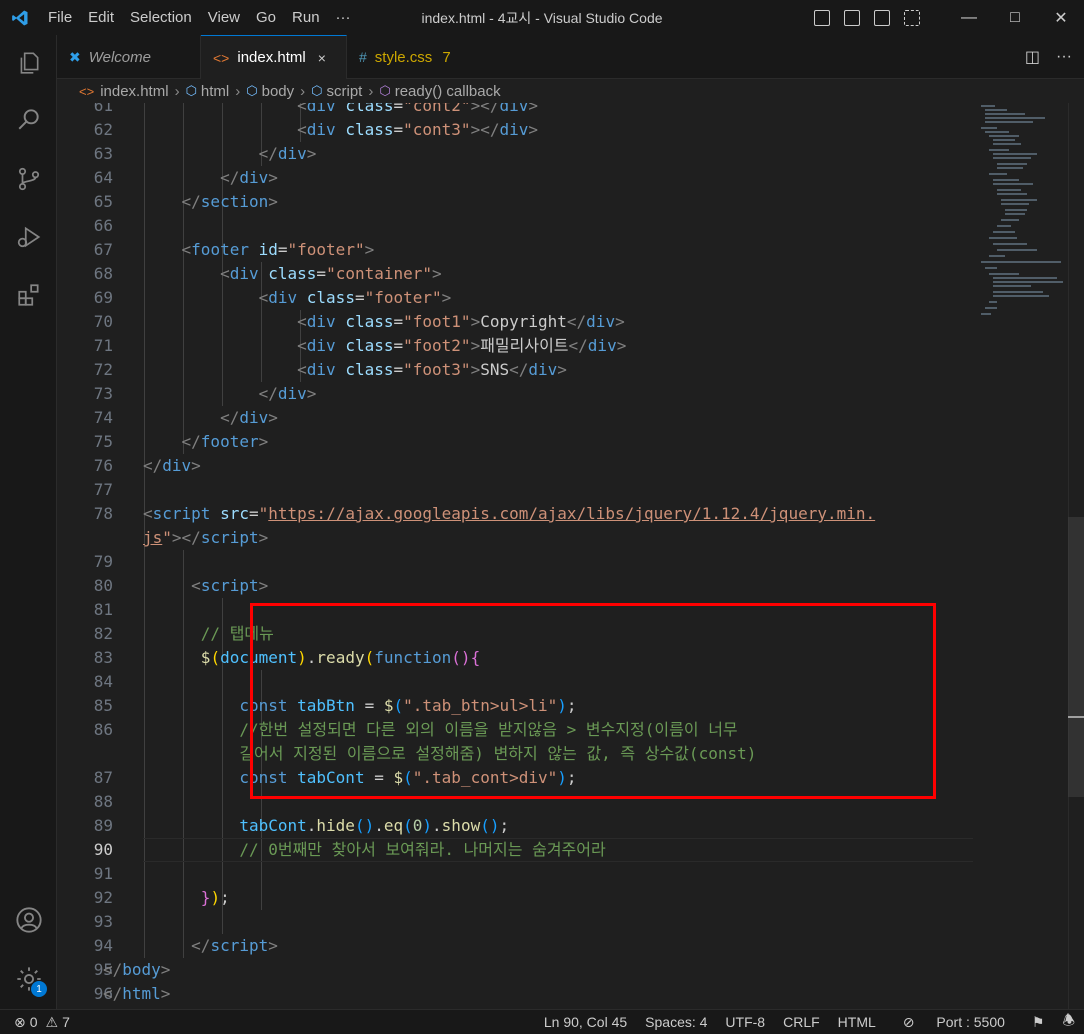 The image size is (1084, 1034). I want to click on line-number: 75, so click(103, 441).